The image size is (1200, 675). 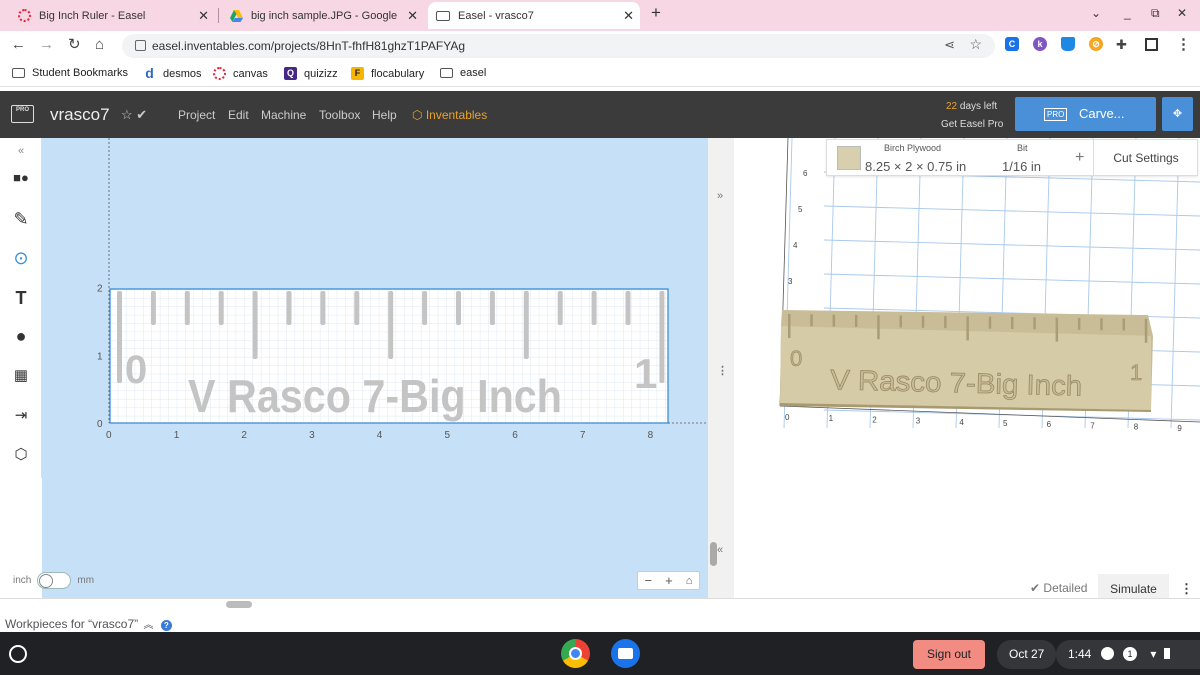 What do you see at coordinates (140, 45) in the screenshot?
I see `site-info-icon` at bounding box center [140, 45].